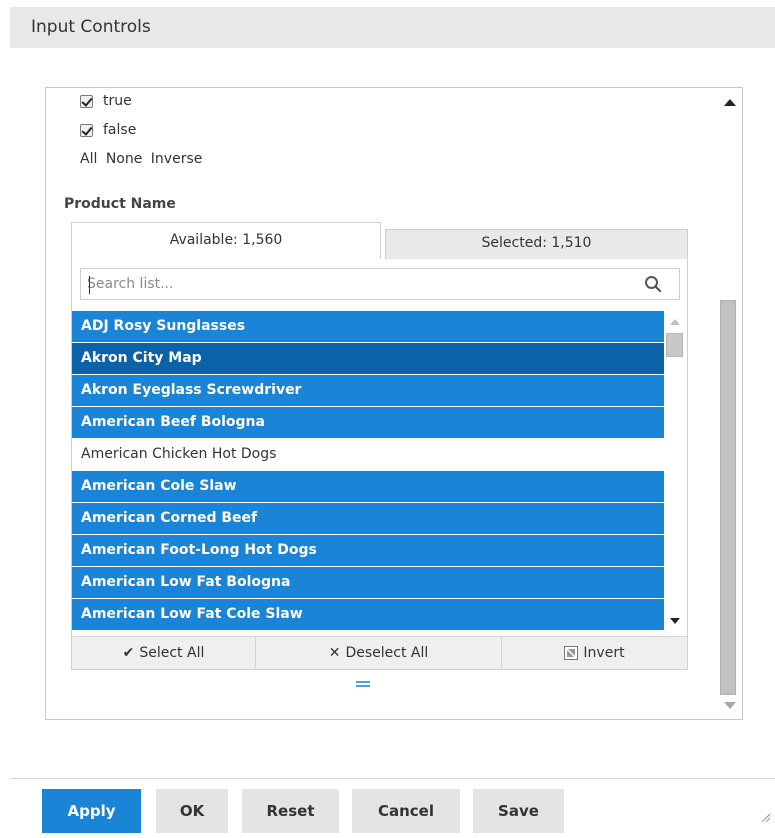 The height and width of the screenshot is (838, 775). What do you see at coordinates (392, 778) in the screenshot?
I see `footer-divider` at bounding box center [392, 778].